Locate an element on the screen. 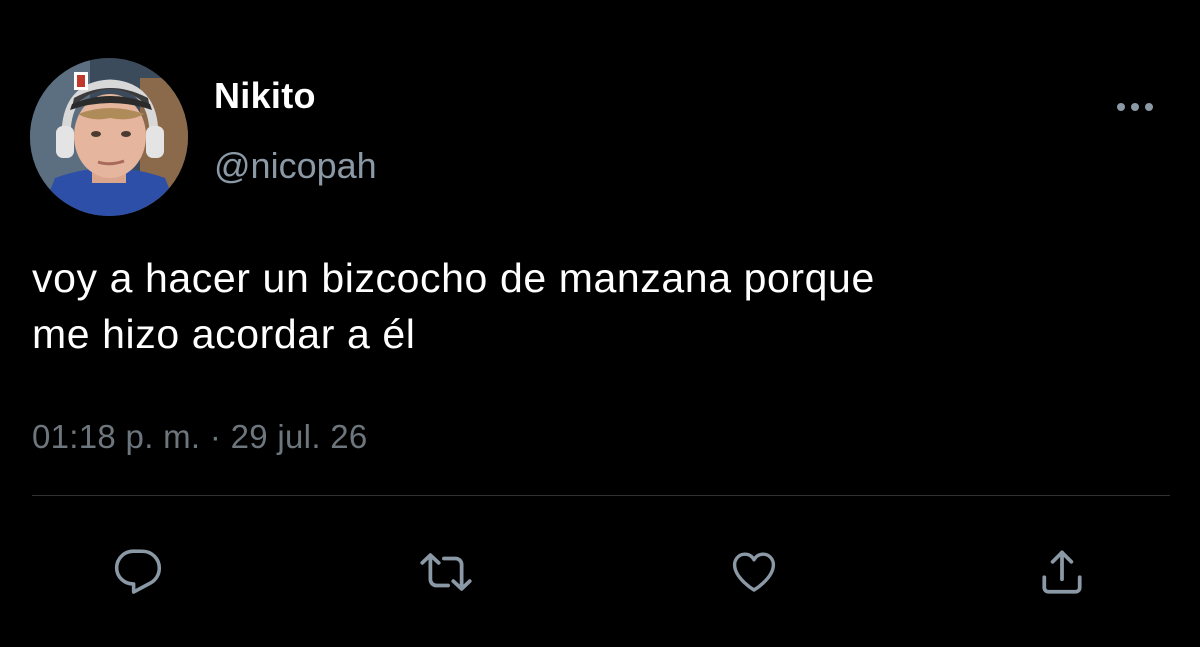  heart-icon is located at coordinates (754, 572).